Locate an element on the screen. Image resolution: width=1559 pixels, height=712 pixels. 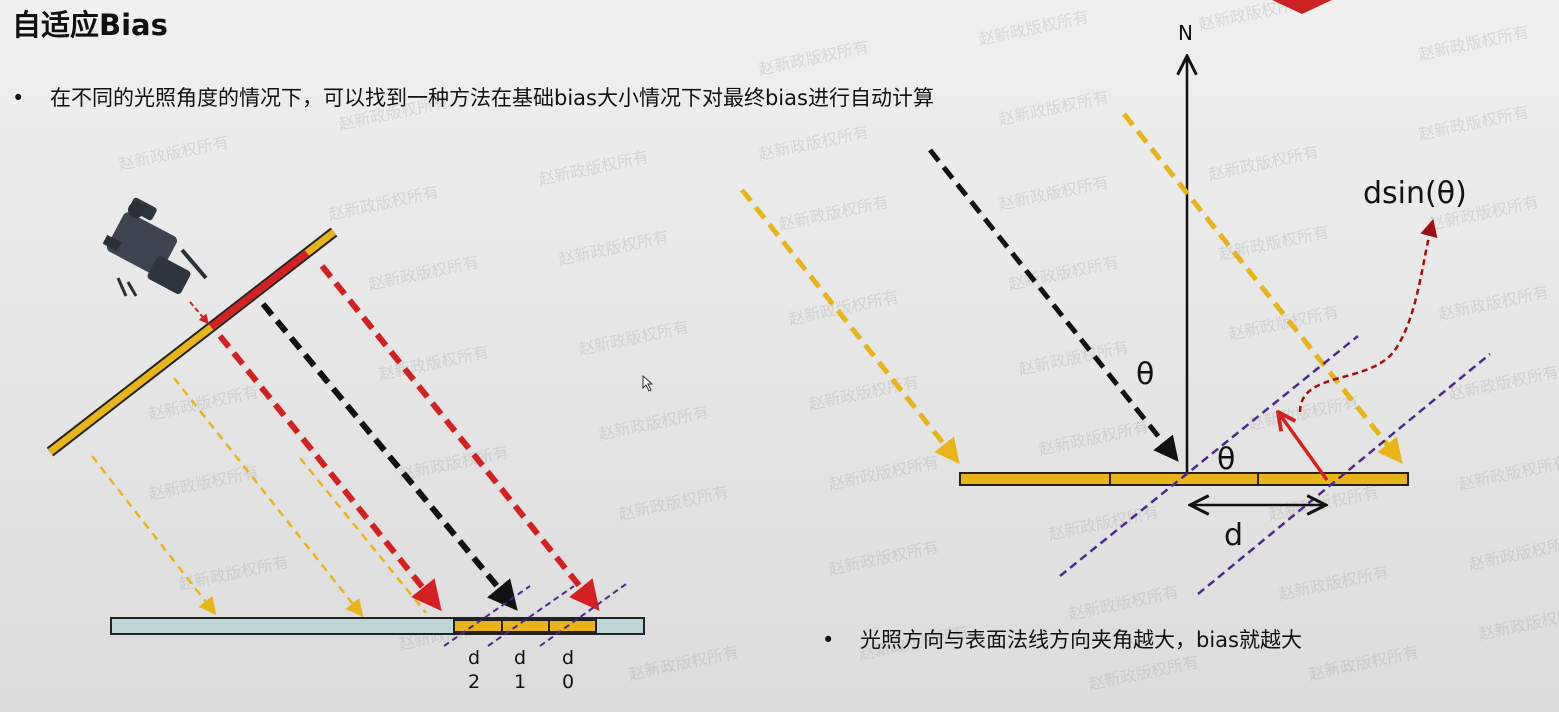
label-d2-letter: d is located at coordinates (474, 658).